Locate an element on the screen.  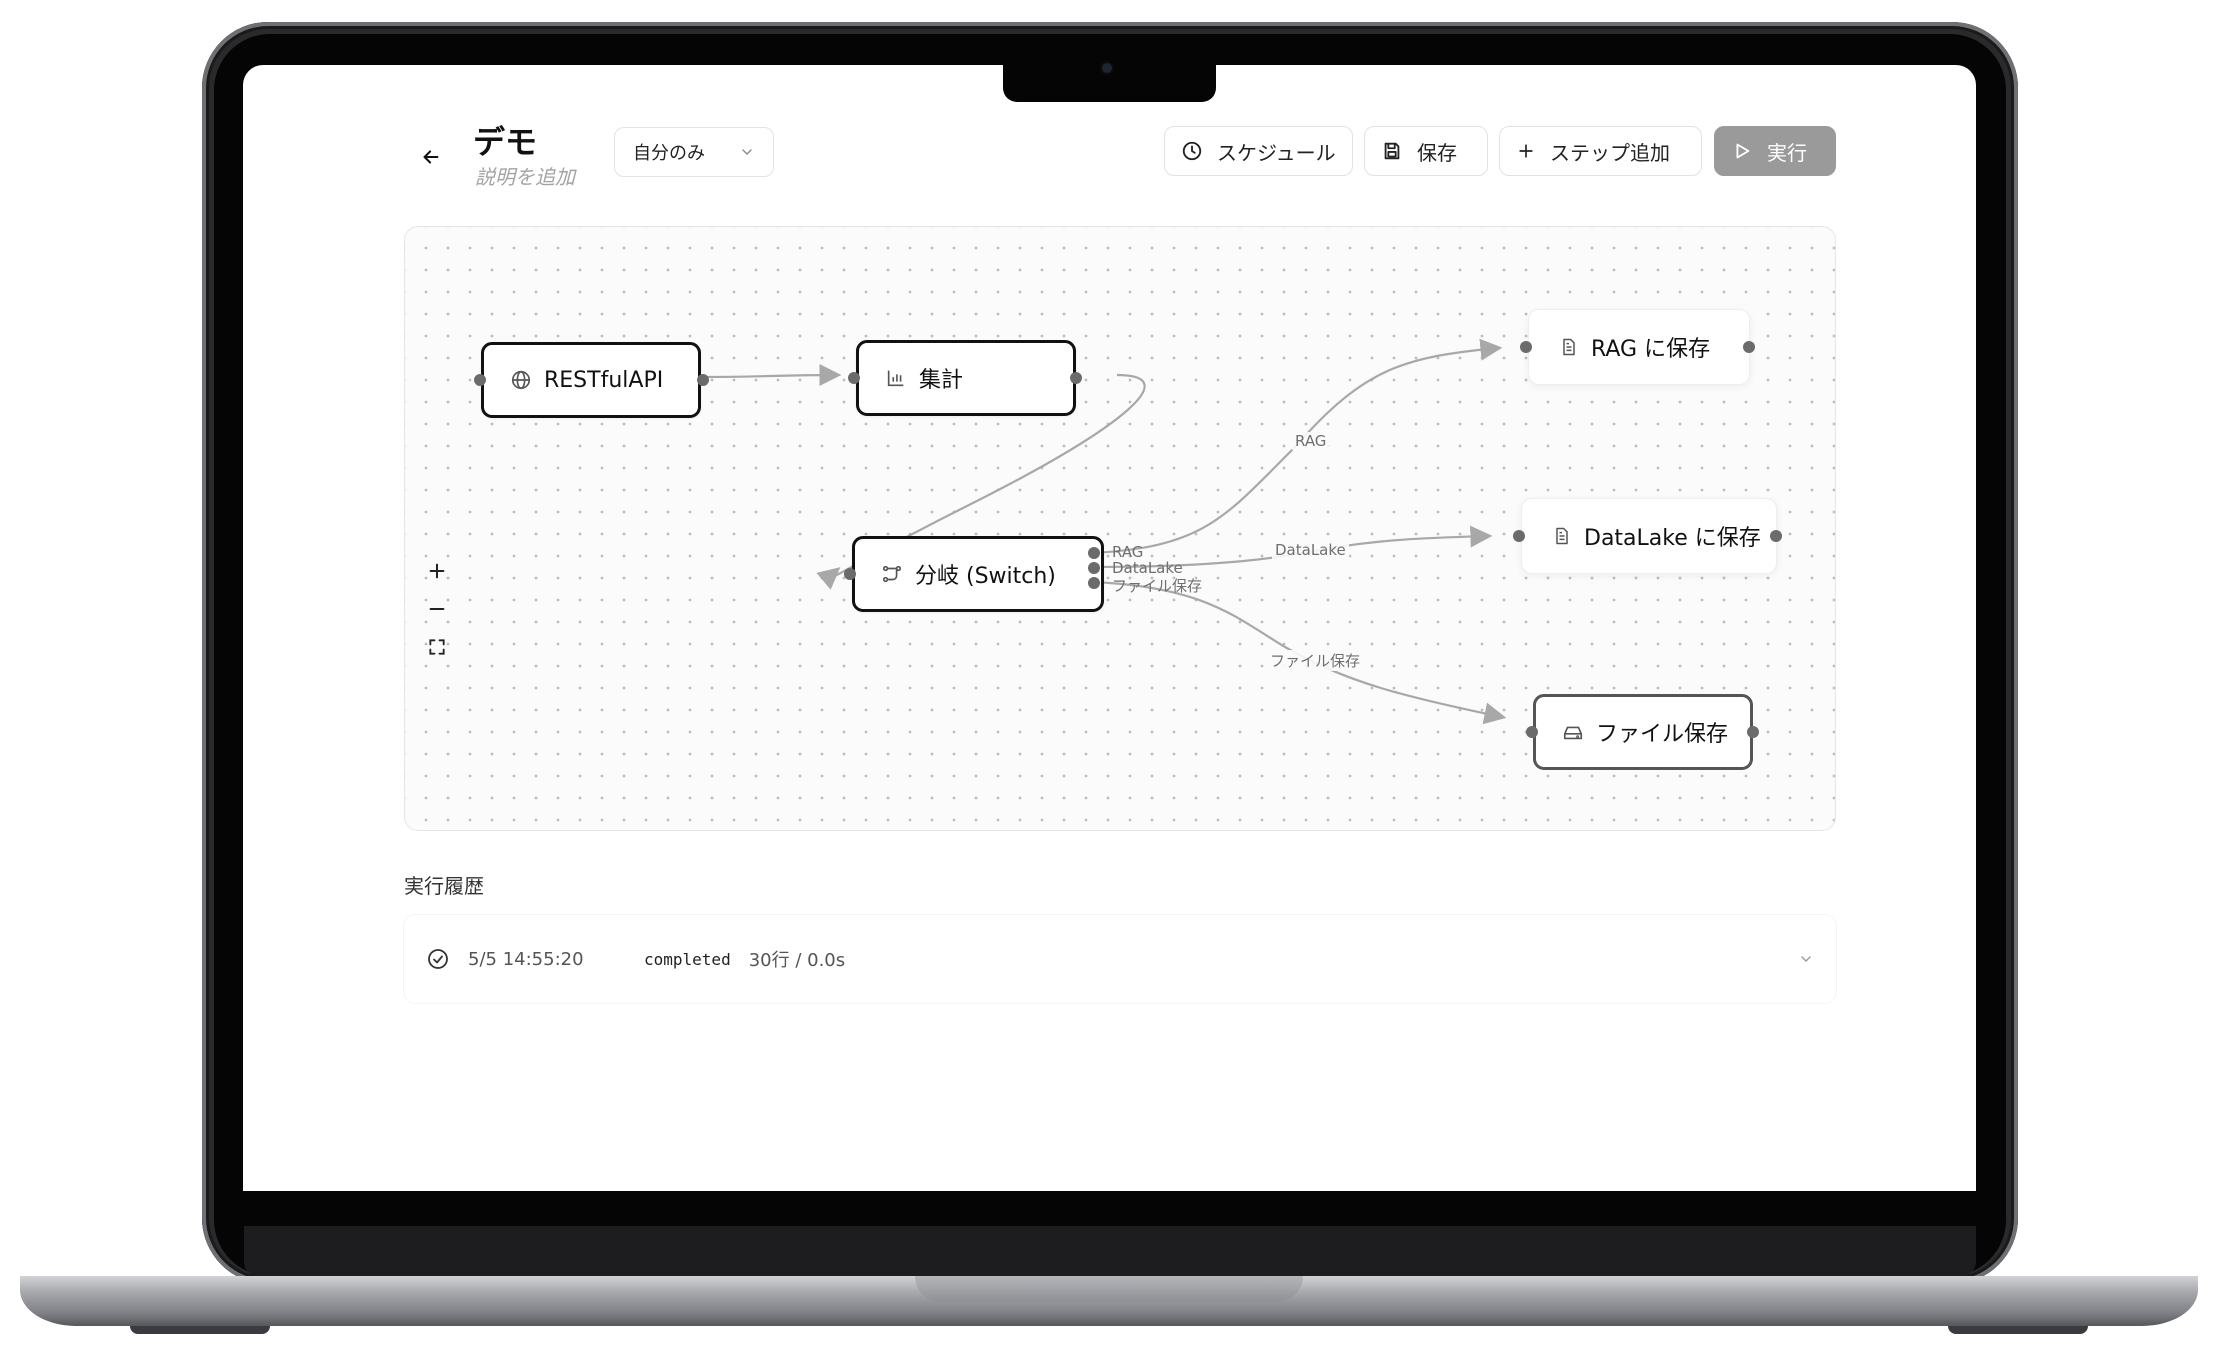
zoom-in-button is located at coordinates (437, 571).